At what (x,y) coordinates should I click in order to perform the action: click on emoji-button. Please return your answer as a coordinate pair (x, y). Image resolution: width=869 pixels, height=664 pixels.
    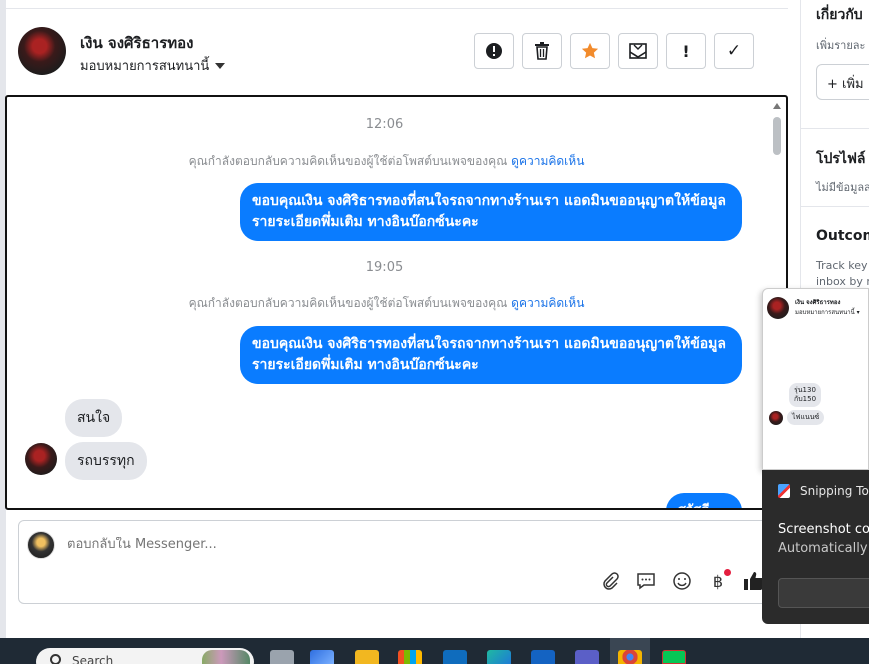
    Looking at the image, I should click on (682, 581).